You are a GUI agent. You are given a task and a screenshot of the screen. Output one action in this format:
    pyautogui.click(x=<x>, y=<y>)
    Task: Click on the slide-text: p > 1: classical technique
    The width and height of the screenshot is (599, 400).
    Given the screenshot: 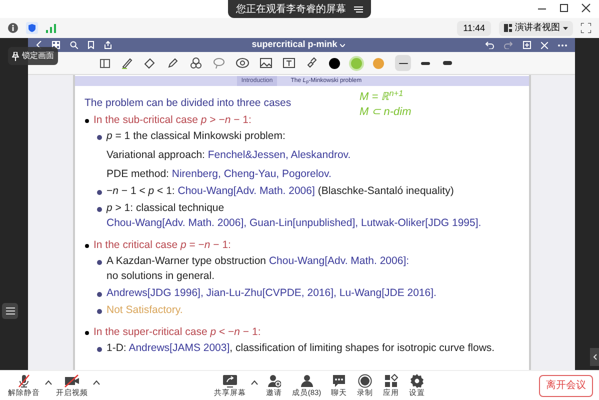 What is the action you would take?
    pyautogui.click(x=166, y=208)
    